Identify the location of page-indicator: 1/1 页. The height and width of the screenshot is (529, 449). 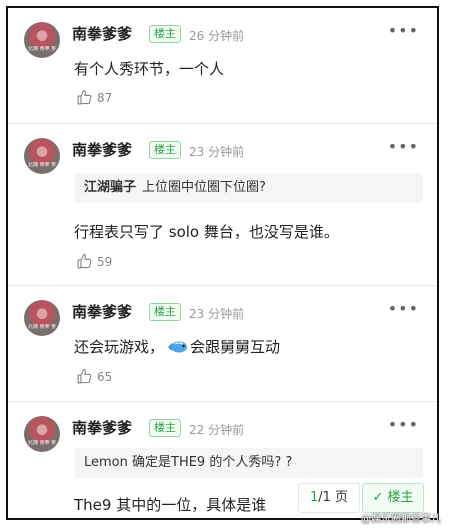
(329, 498).